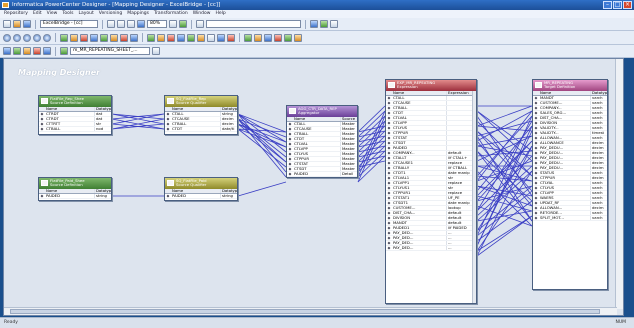 The width and height of the screenshot is (634, 328). What do you see at coordinates (322, 174) in the screenshot?
I see `port-row: ◆ PAIDED Detail` at bounding box center [322, 174].